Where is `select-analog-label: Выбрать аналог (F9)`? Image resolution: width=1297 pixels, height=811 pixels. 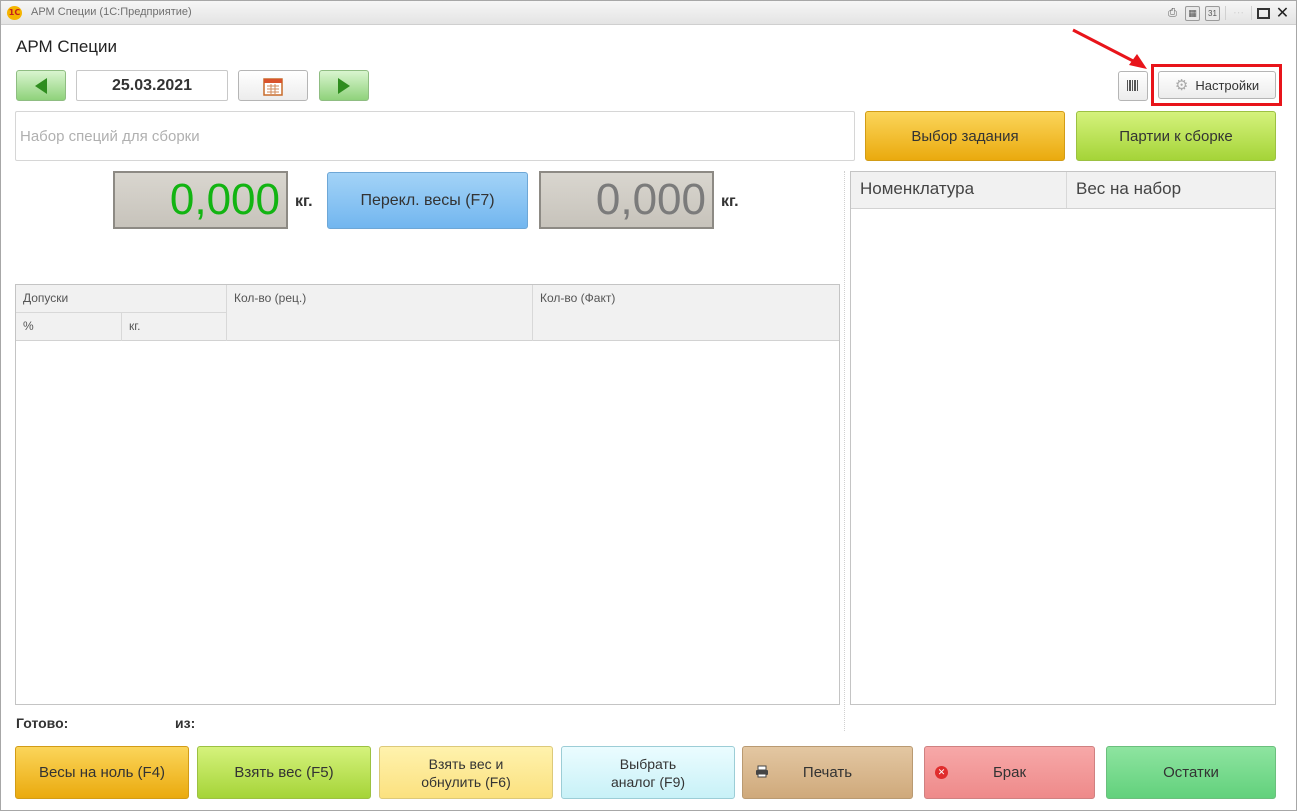
select-analog-label: Выбрать аналог (F9) is located at coordinates (648, 773).